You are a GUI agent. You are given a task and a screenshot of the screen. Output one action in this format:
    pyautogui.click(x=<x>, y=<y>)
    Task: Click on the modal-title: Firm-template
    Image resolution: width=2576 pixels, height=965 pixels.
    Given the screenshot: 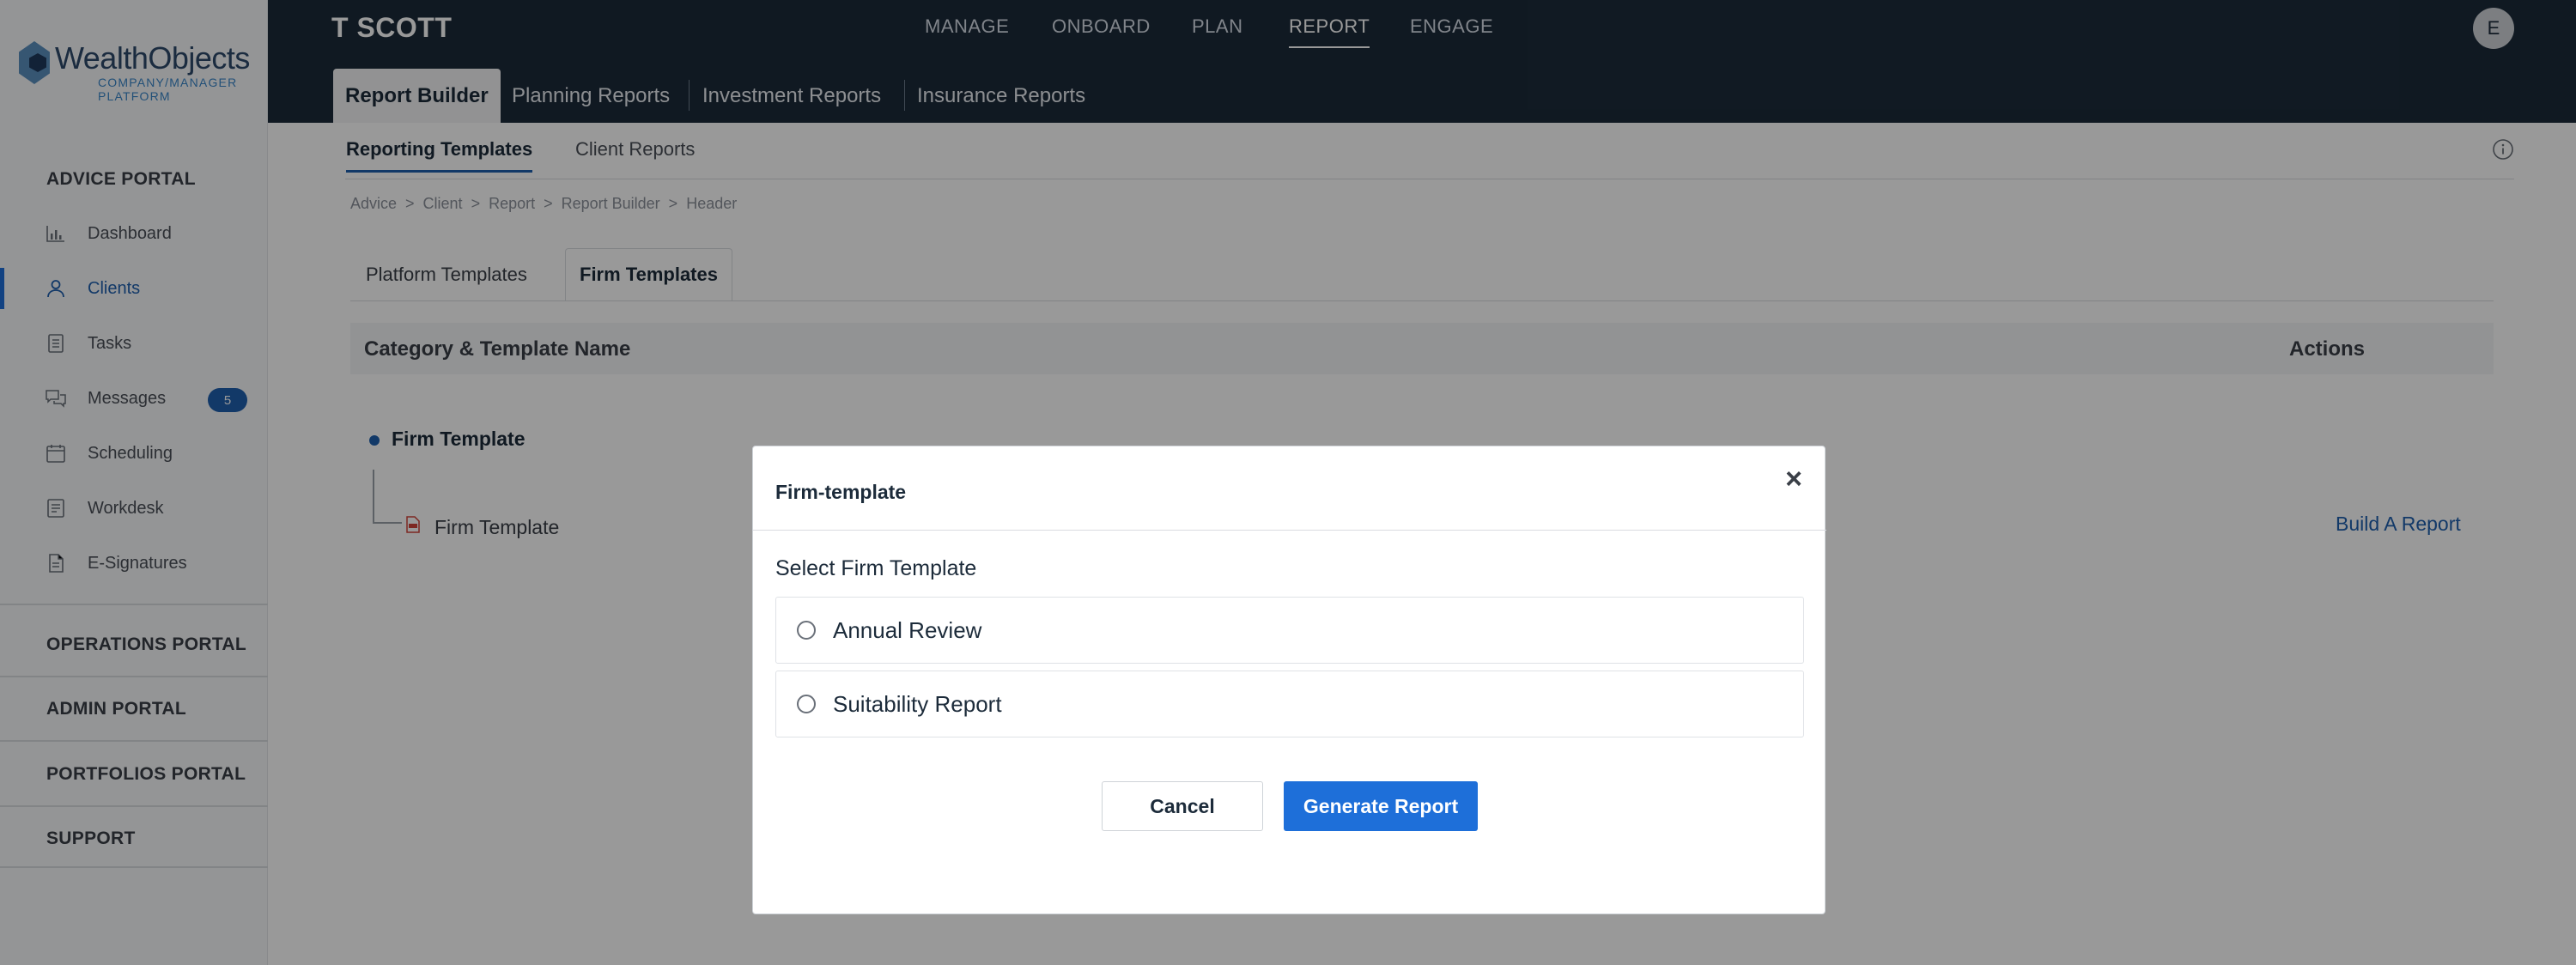 What is the action you would take?
    pyautogui.click(x=841, y=492)
    